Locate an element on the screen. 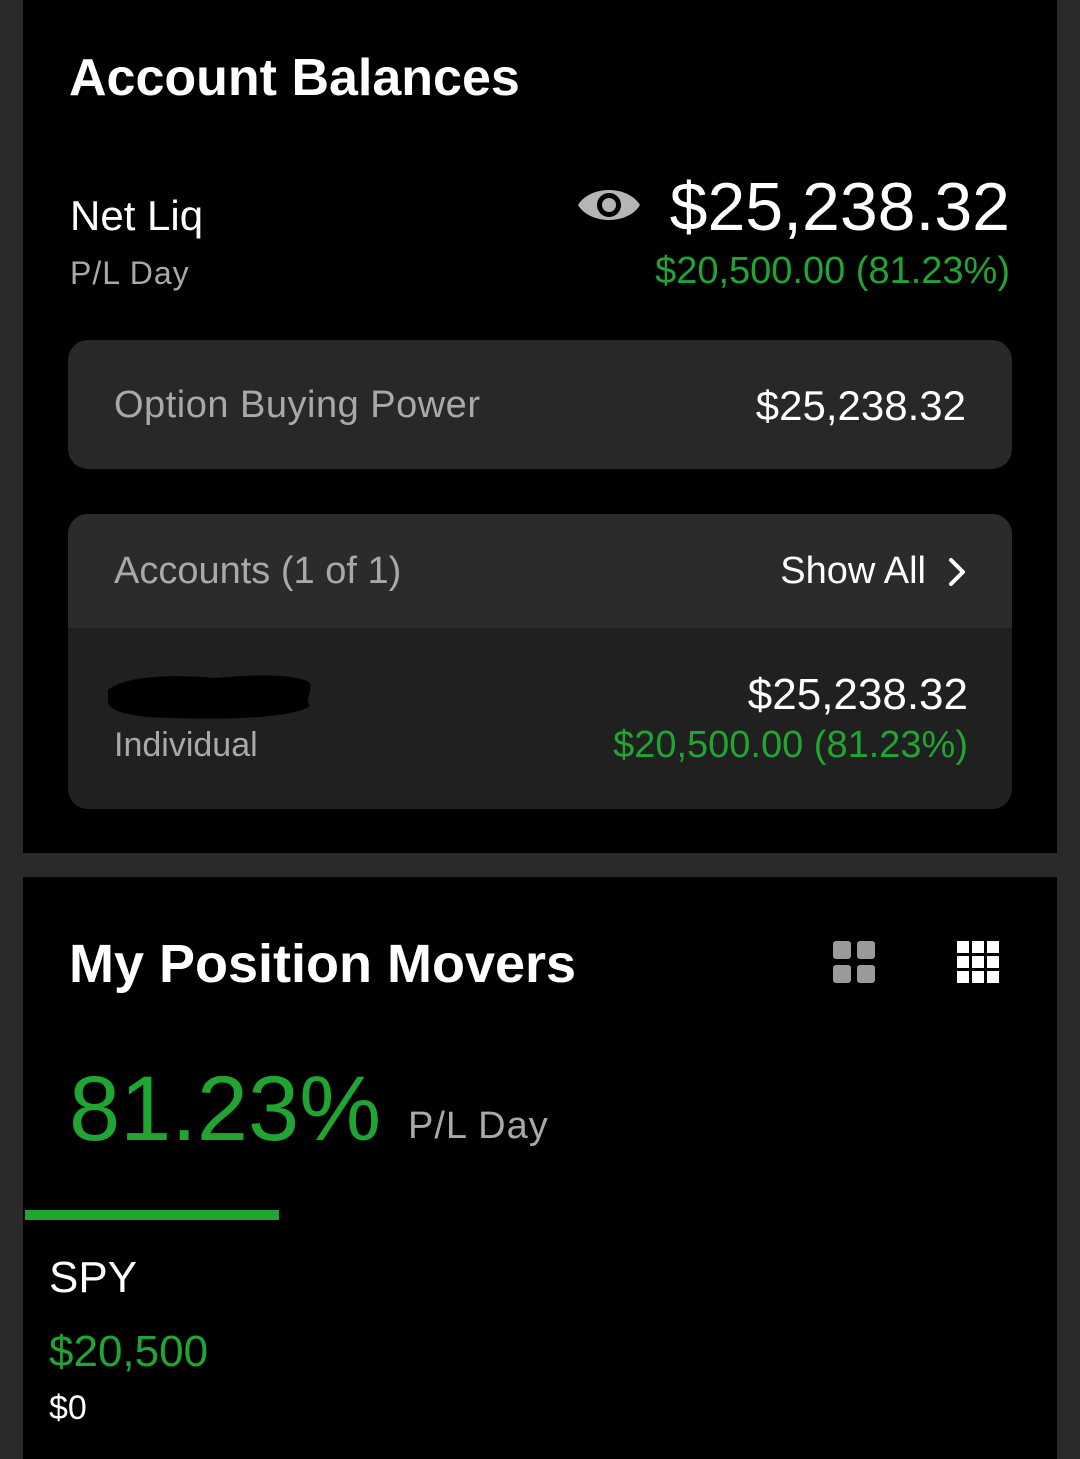 The width and height of the screenshot is (1080, 1459). show-all-button: Show All is located at coordinates (853, 571).